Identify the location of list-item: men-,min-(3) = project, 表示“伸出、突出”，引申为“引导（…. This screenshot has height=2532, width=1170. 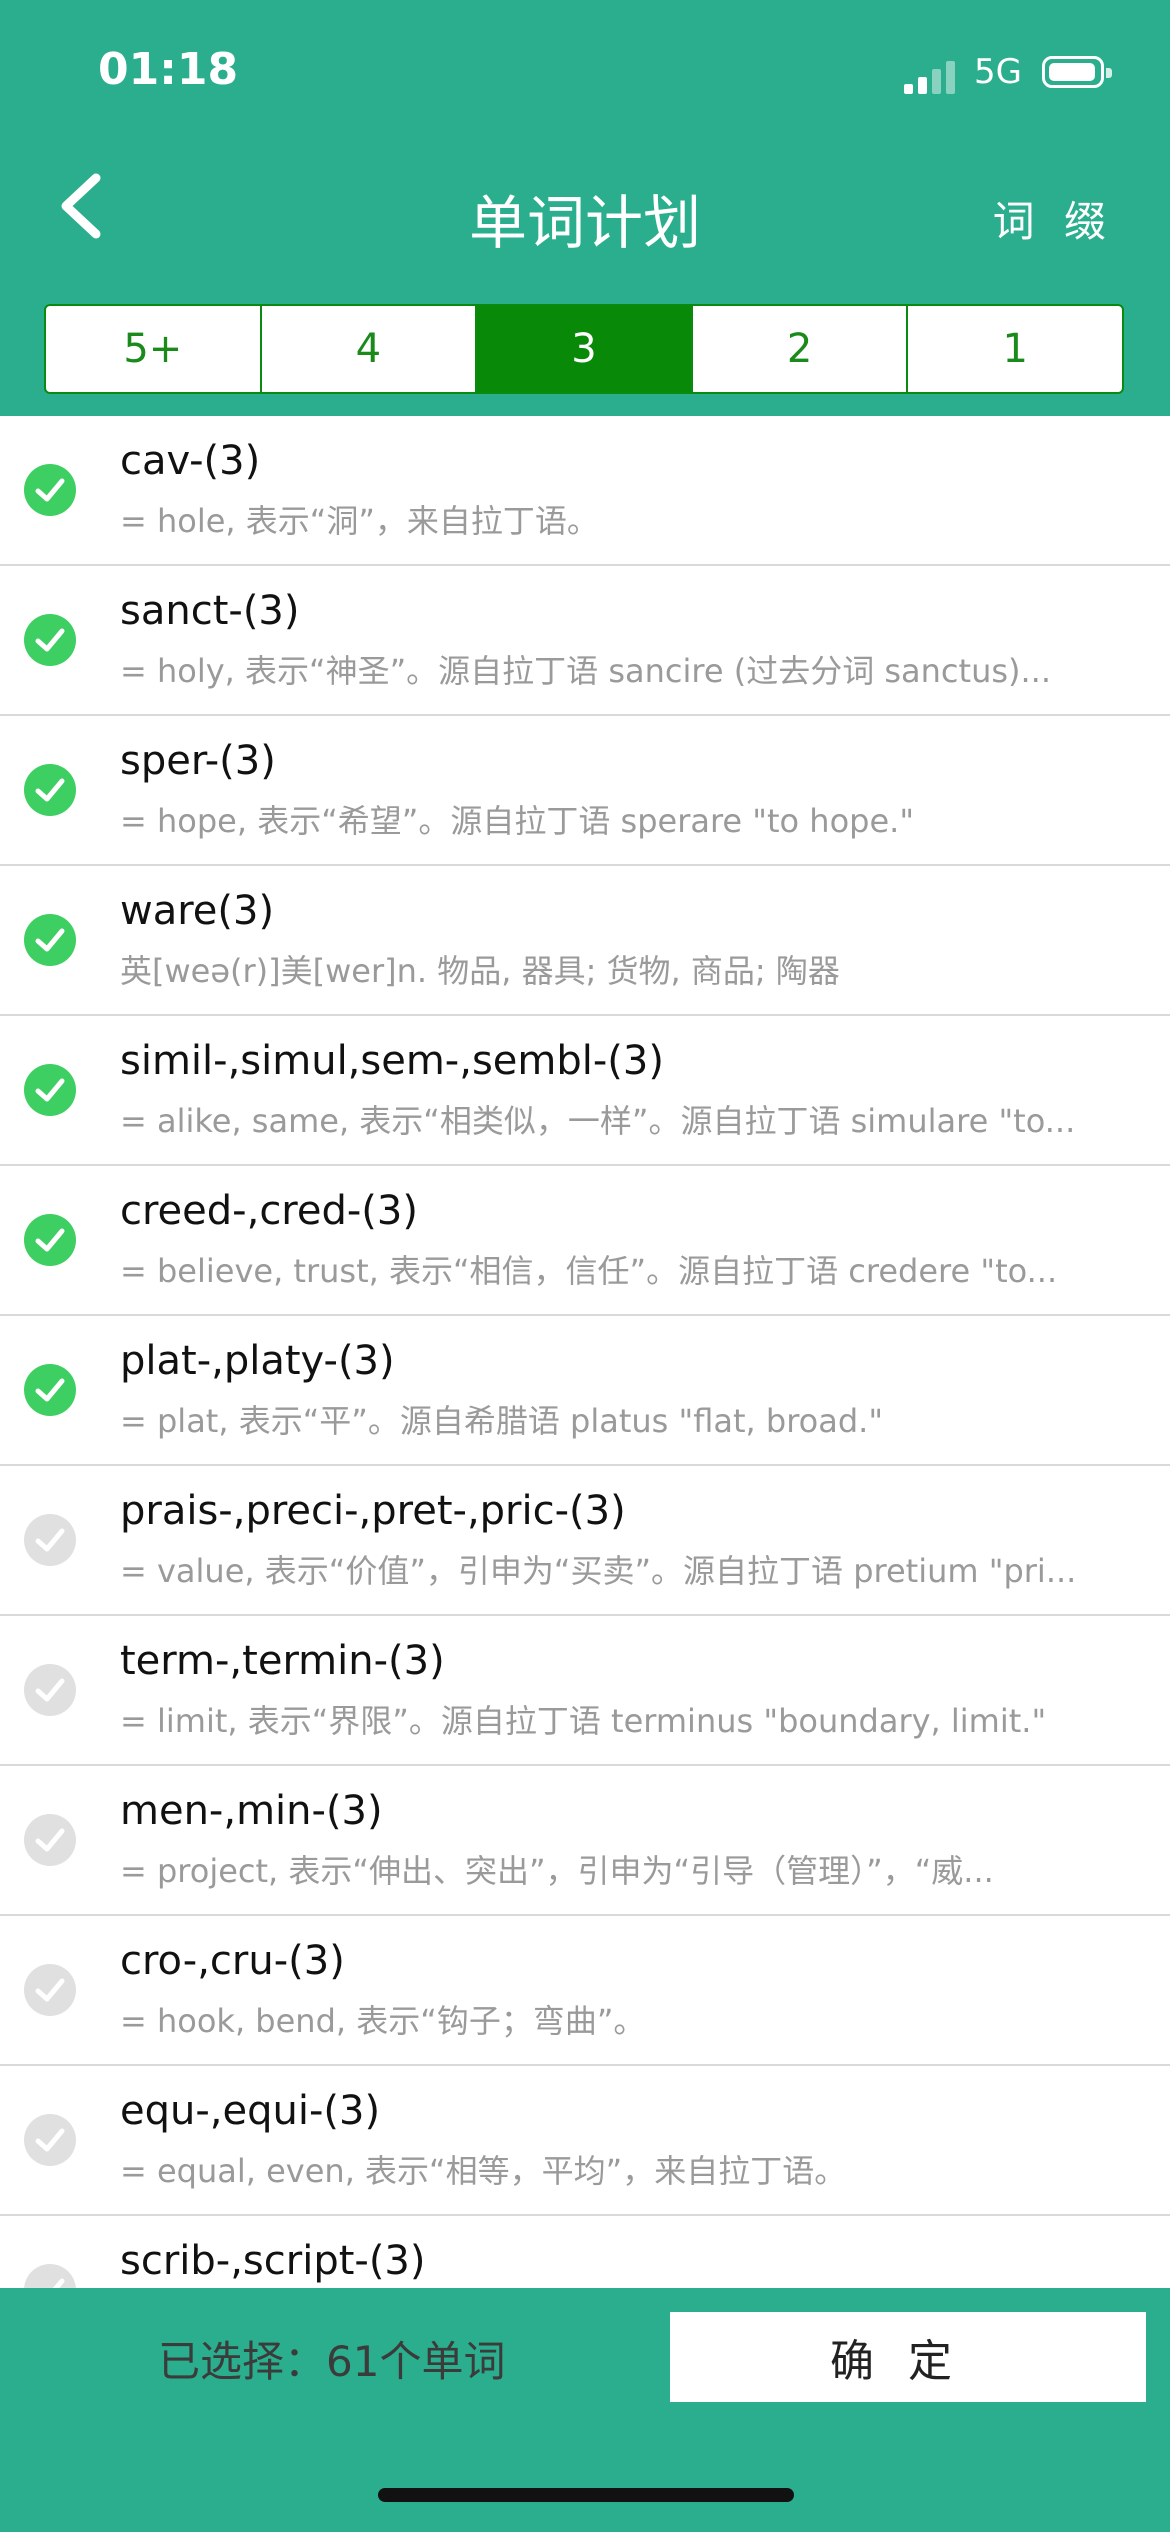
(585, 1841).